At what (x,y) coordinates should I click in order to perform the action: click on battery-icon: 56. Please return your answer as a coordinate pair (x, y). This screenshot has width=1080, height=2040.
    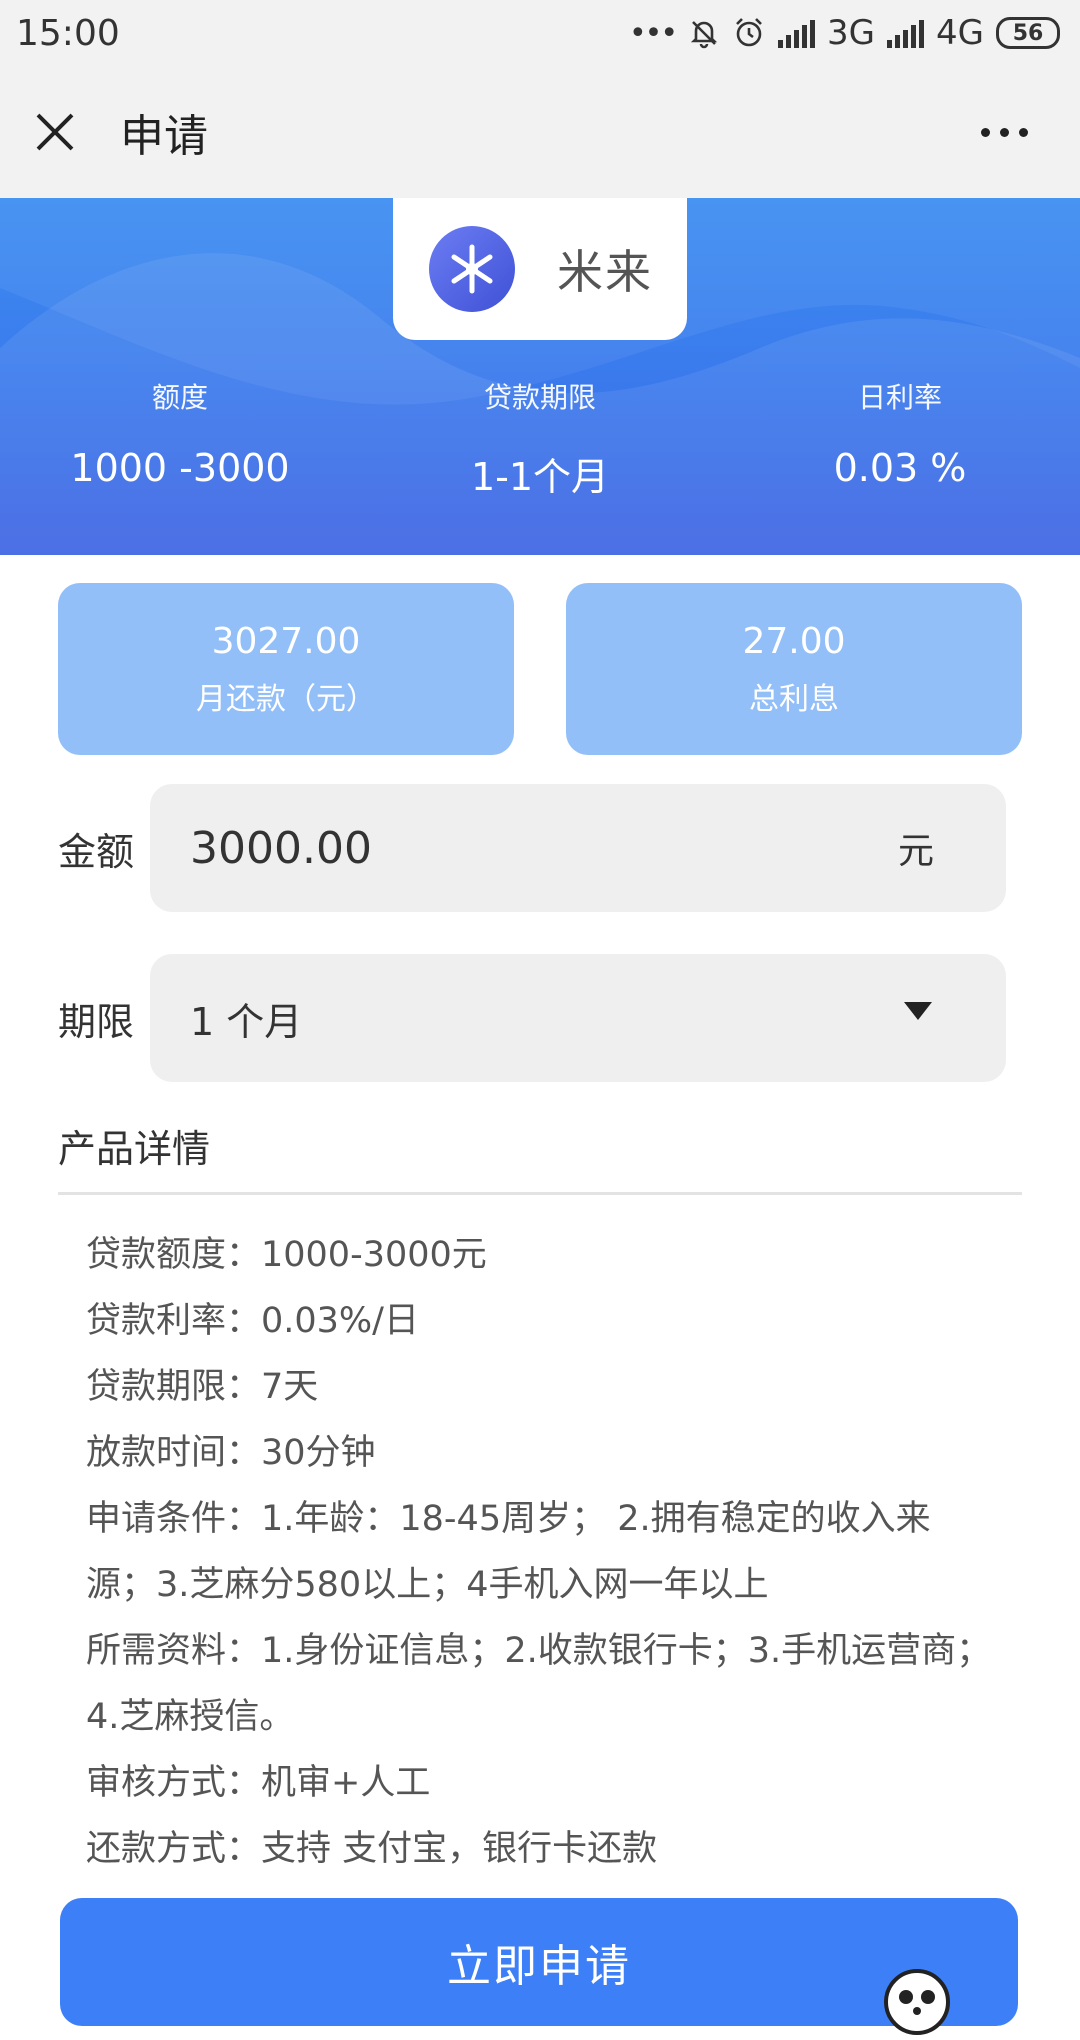
    Looking at the image, I should click on (1028, 33).